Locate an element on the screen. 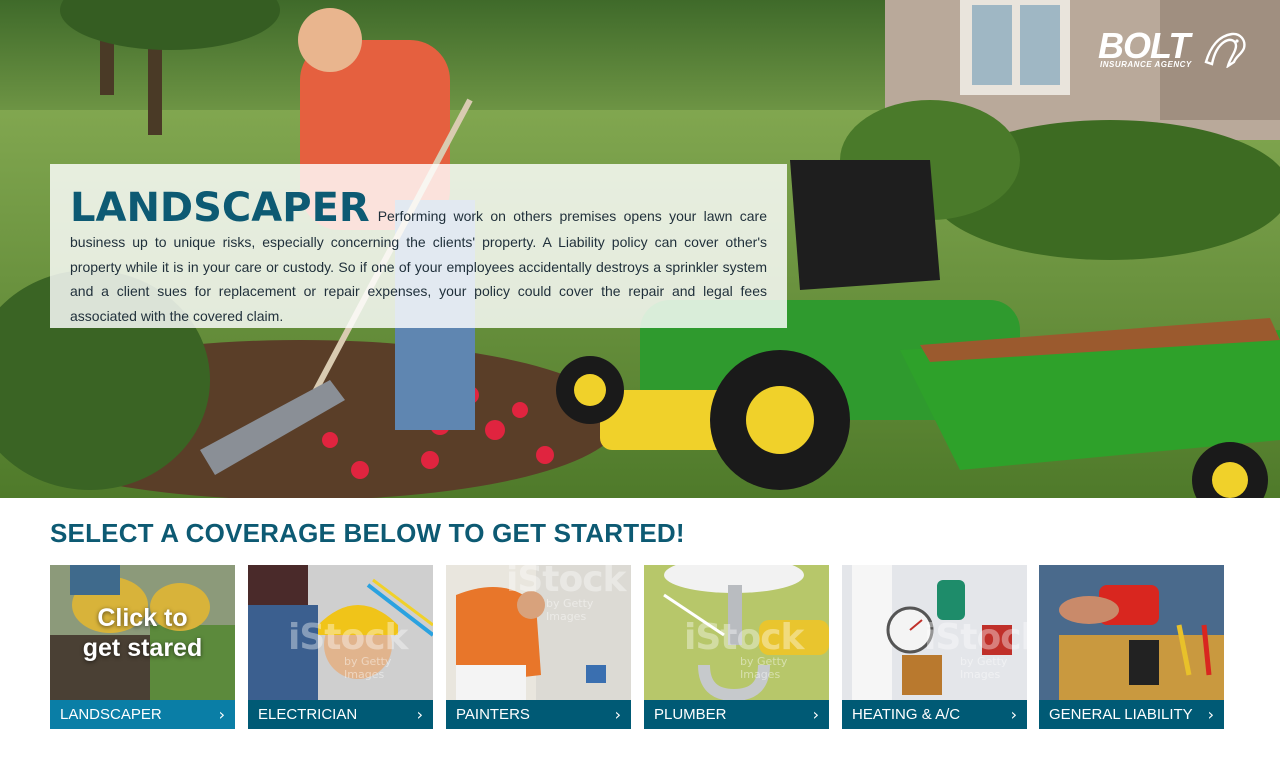 This screenshot has width=1280, height=768. toolbelt-photo is located at coordinates (1131, 632).